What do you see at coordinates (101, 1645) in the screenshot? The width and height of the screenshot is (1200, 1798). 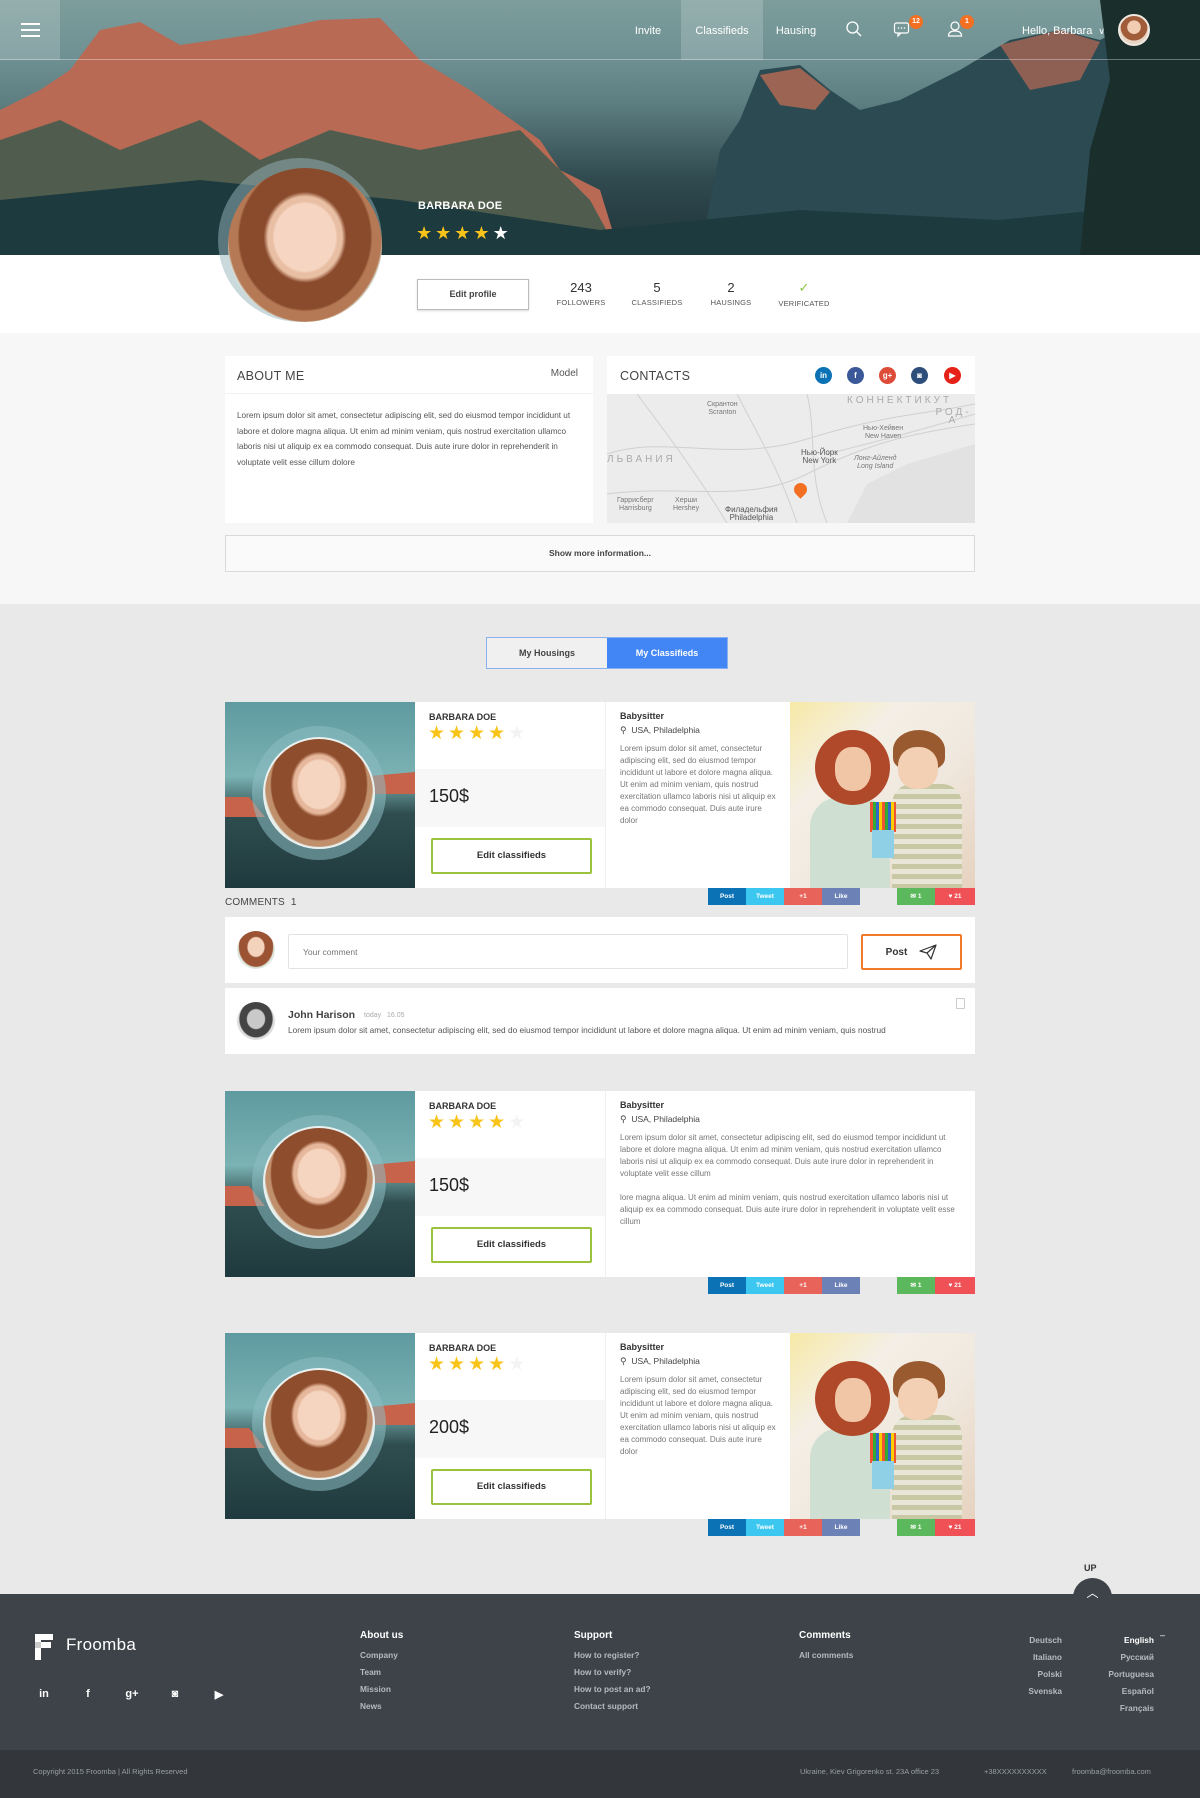 I see `brand-name: Froomba` at bounding box center [101, 1645].